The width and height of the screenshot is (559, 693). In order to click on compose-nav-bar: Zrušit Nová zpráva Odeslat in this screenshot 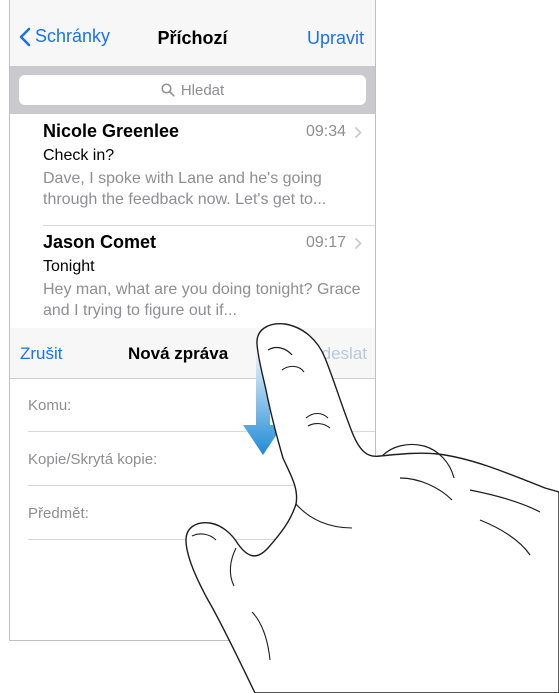, I will do `click(192, 353)`.